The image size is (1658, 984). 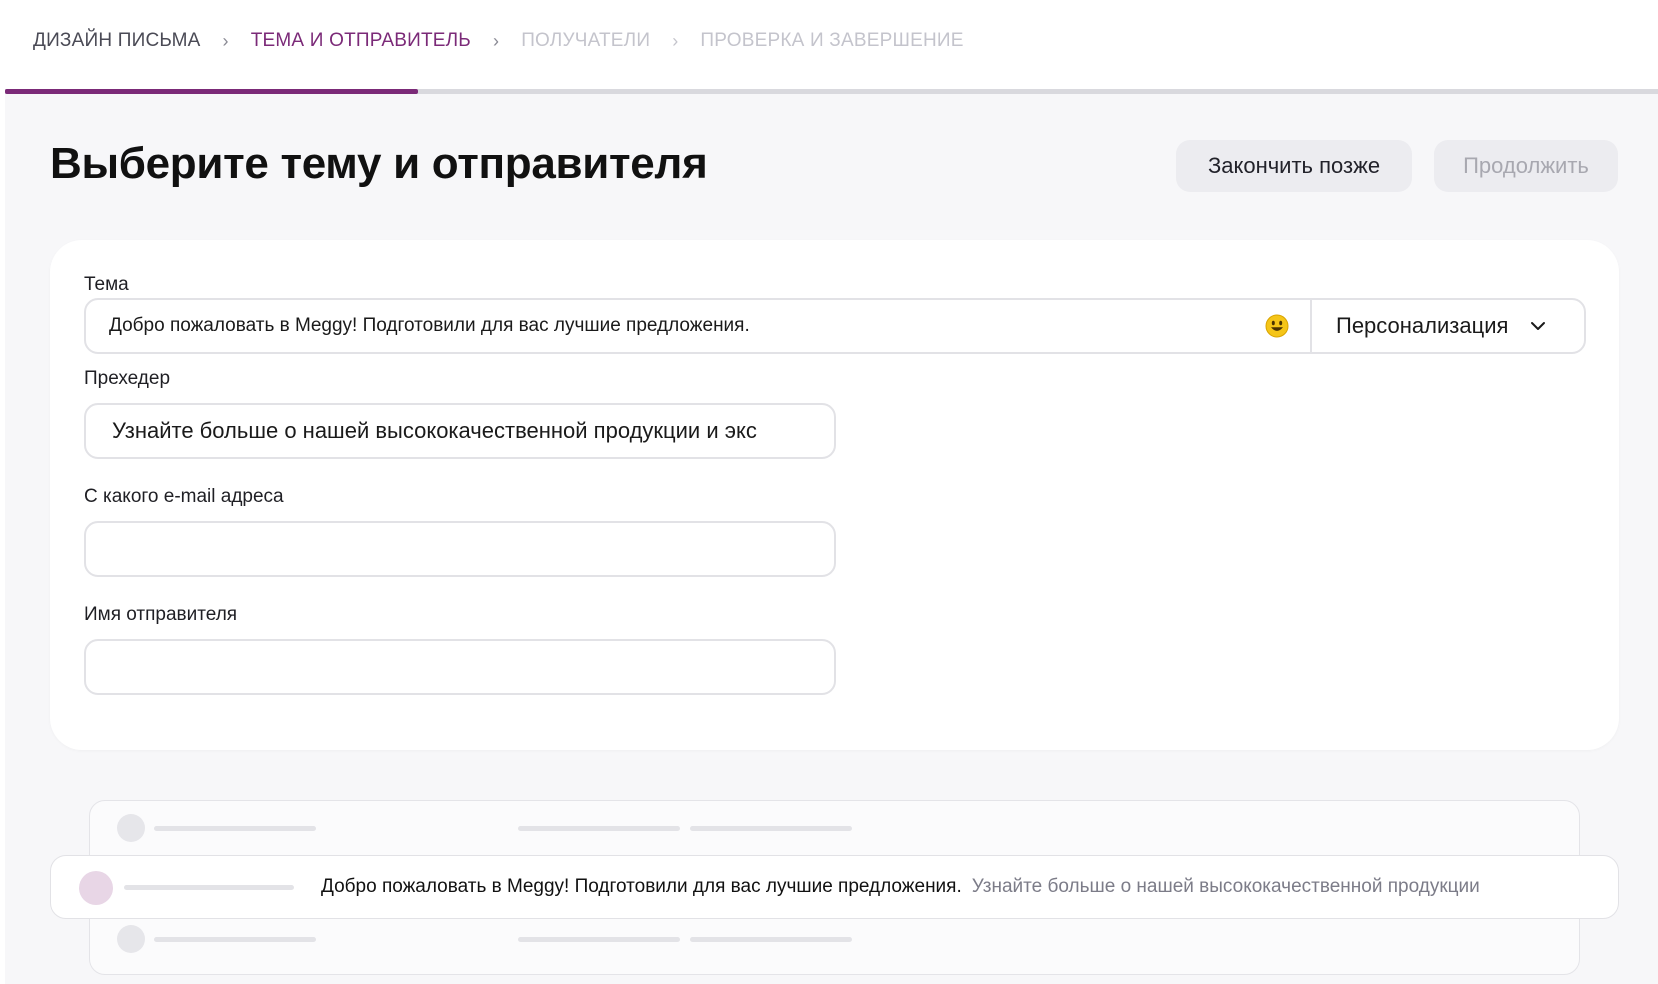 I want to click on step-review-finish: ПРОВЕРКА И ЗАВЕРШЕНИЕ, so click(x=832, y=40).